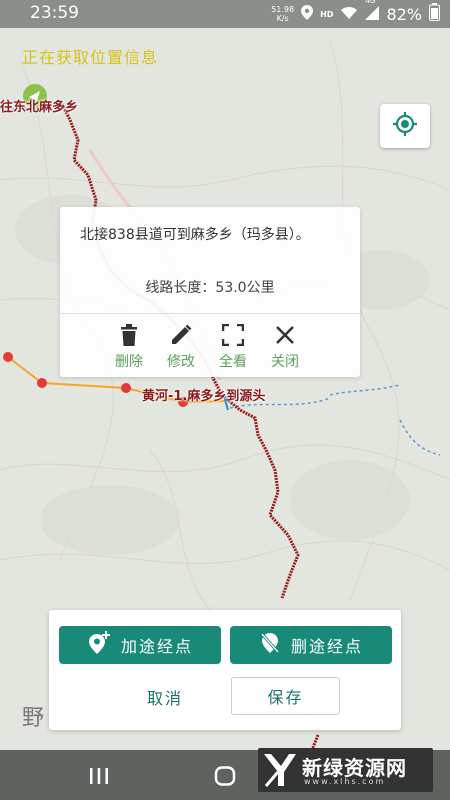 Image resolution: width=450 pixels, height=800 pixels. I want to click on save-button: 保存, so click(285, 696).